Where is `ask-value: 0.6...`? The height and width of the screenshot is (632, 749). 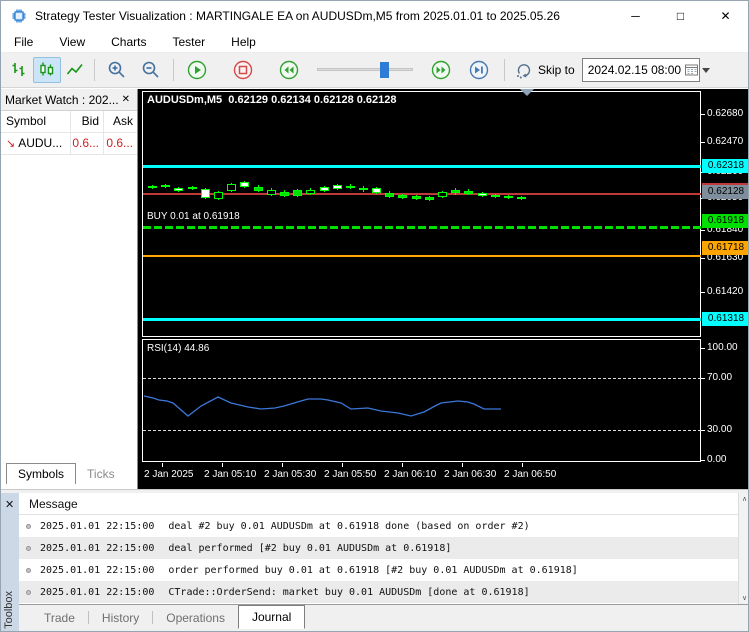 ask-value: 0.6... is located at coordinates (119, 143).